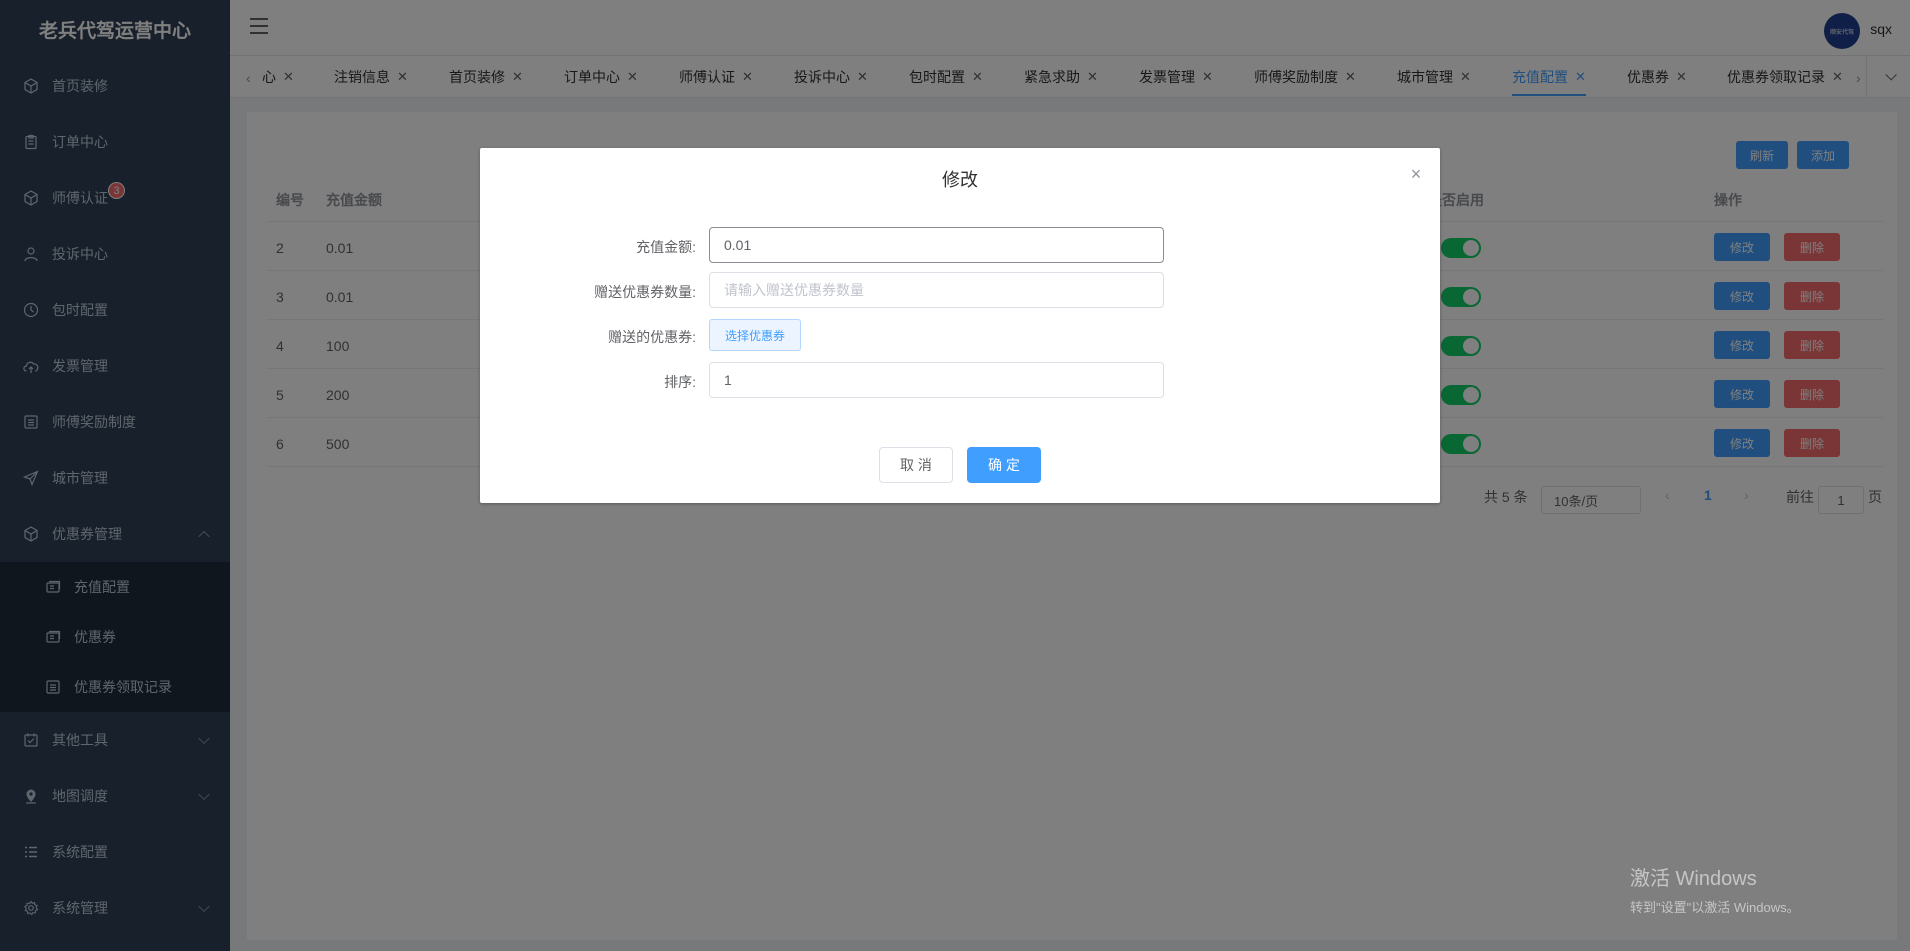  I want to click on coupon-label: 赠送的优惠券:, so click(652, 337).